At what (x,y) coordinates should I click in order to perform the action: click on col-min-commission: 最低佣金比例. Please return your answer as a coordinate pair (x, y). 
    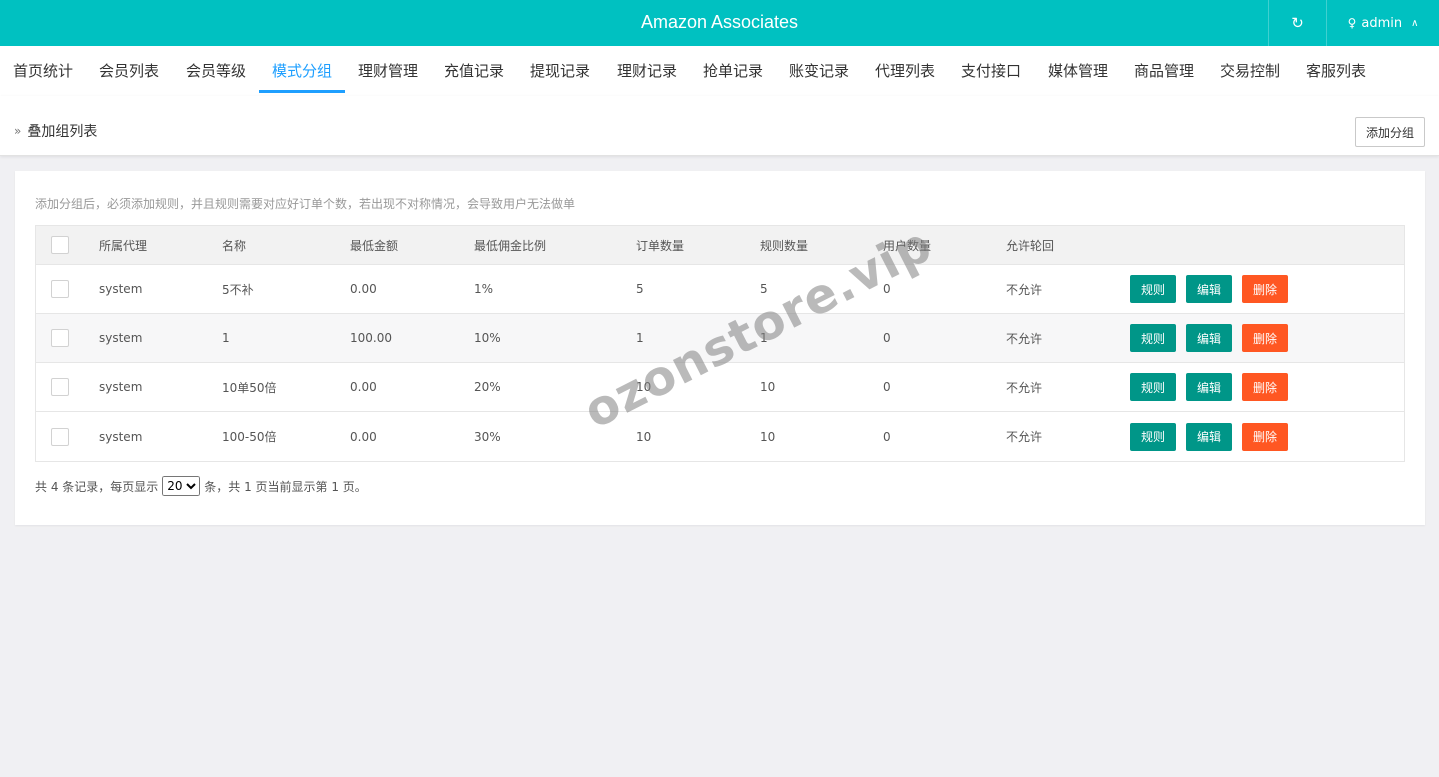
    Looking at the image, I should click on (510, 245).